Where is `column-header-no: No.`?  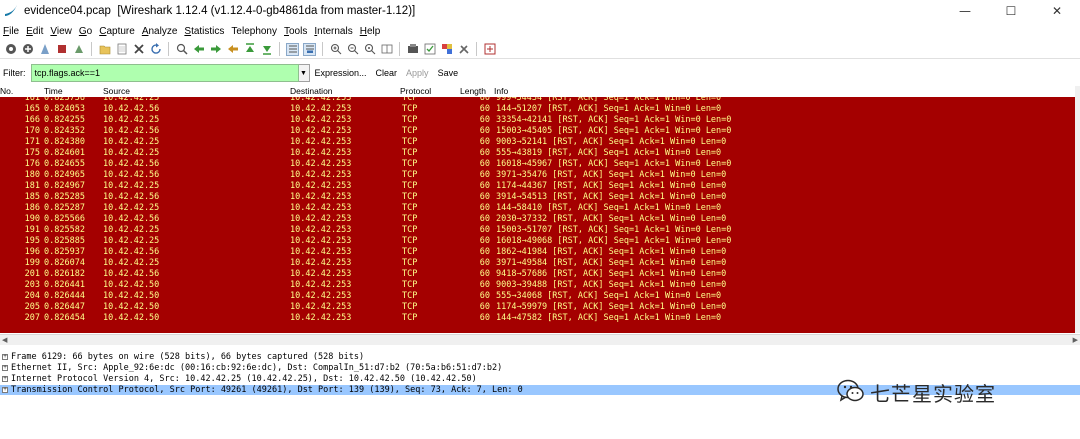
column-header-no: No. is located at coordinates (6, 91).